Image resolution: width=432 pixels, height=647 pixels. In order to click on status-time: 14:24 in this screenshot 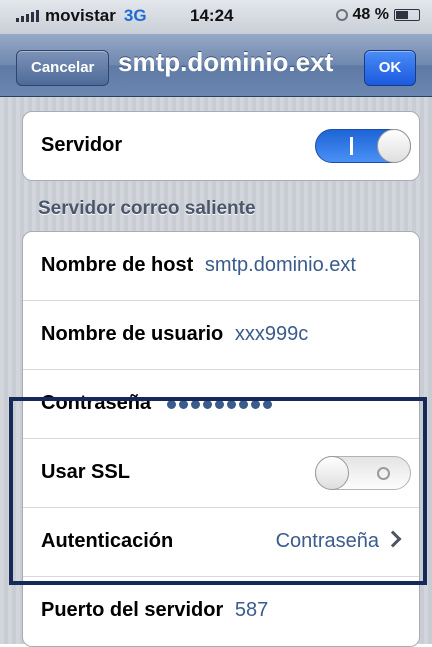, I will do `click(212, 15)`.